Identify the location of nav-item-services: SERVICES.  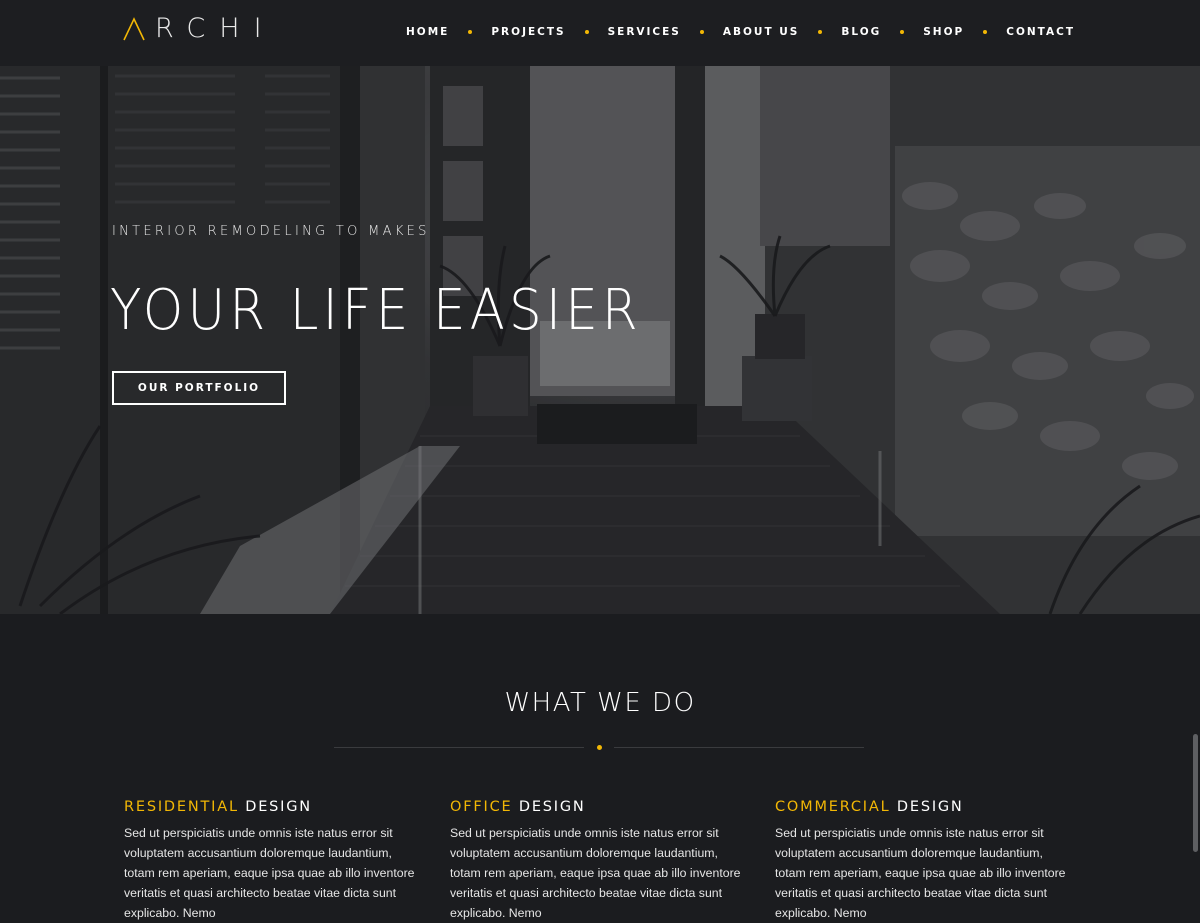
(644, 32).